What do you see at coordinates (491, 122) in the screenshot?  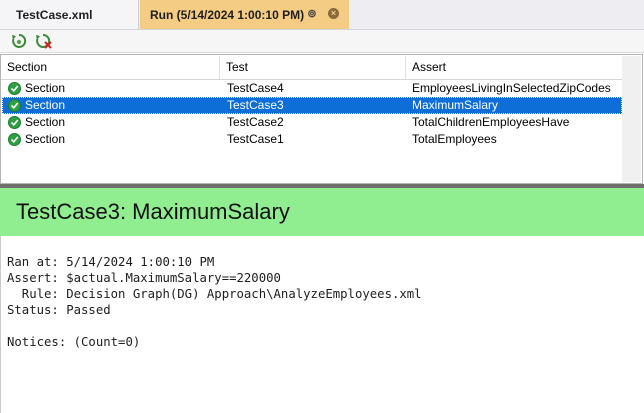 I see `cell-assert: TotalChildrenEmployeesHave` at bounding box center [491, 122].